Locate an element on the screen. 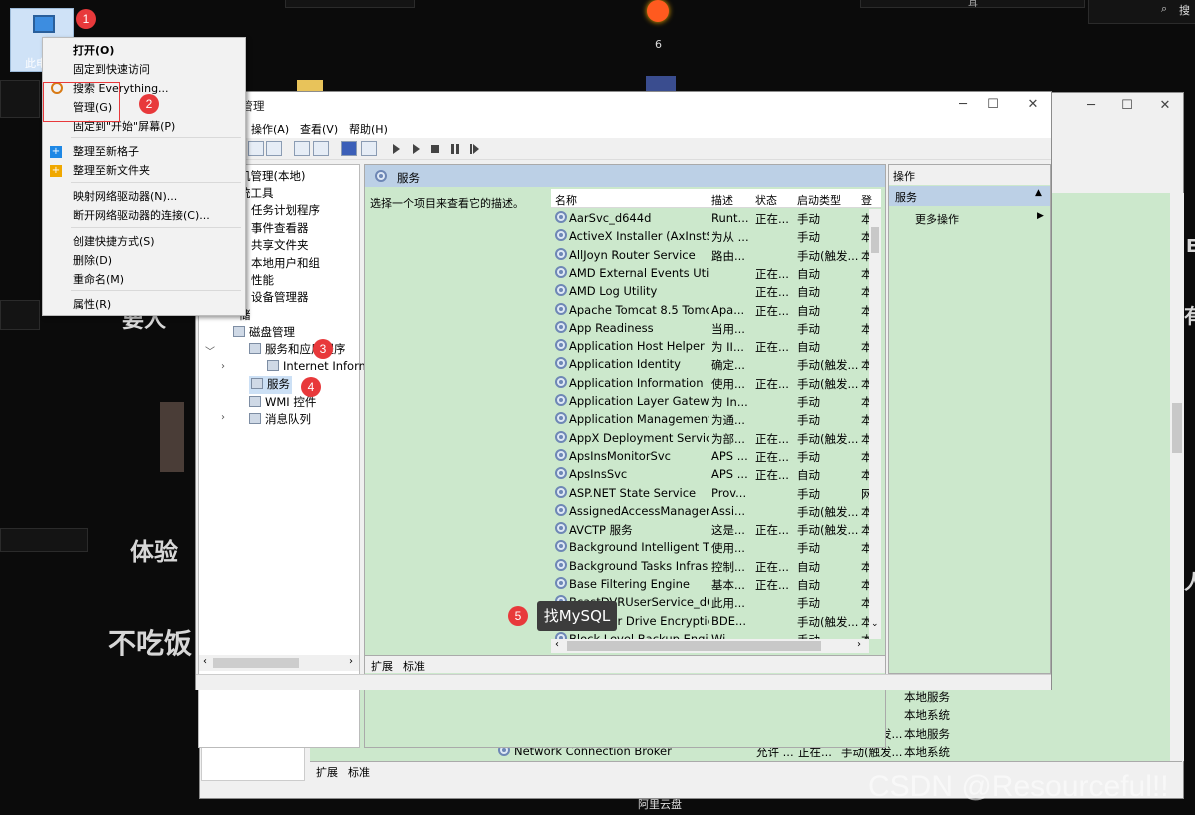 This screenshot has width=1195, height=815. scroll-left-arrow-icon: ‹ is located at coordinates (205, 661).